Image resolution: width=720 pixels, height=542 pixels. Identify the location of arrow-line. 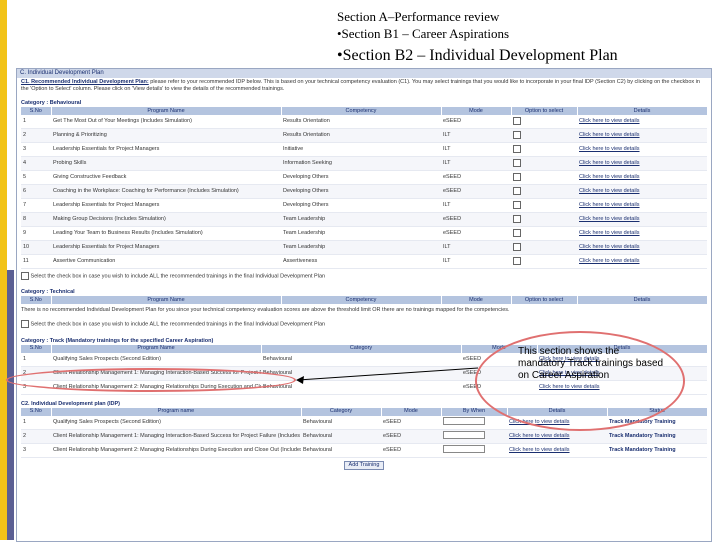
(388, 374).